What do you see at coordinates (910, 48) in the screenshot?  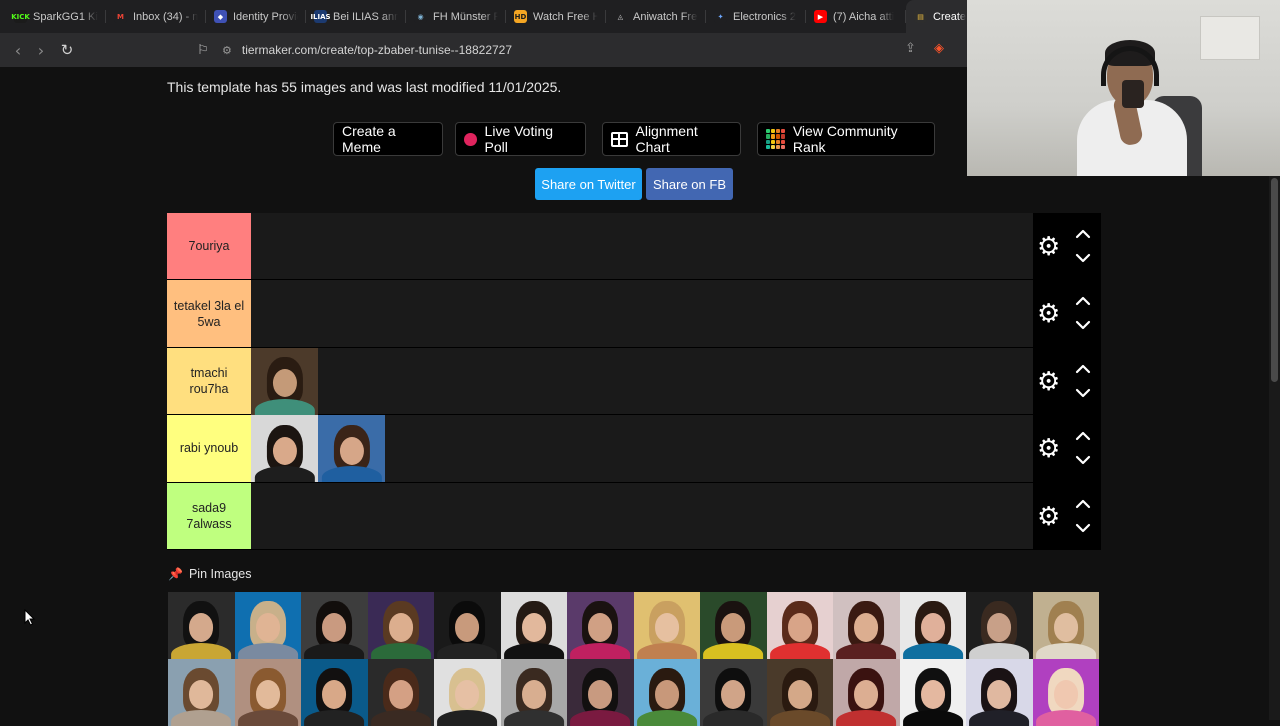 I see `share-page-icon: ⇪` at bounding box center [910, 48].